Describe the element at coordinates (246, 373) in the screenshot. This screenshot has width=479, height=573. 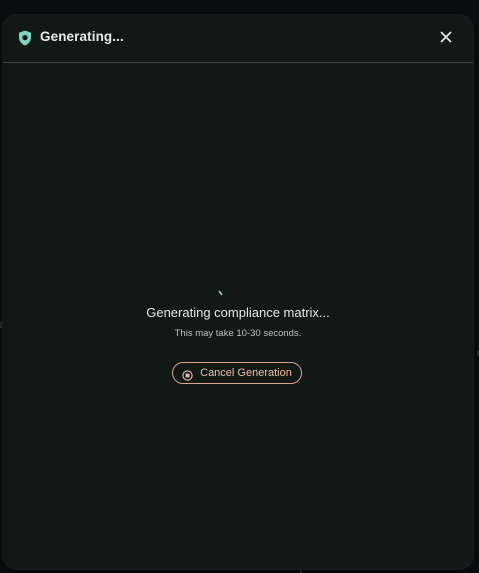
I see `cancel-button-label: Cancel Generation` at that location.